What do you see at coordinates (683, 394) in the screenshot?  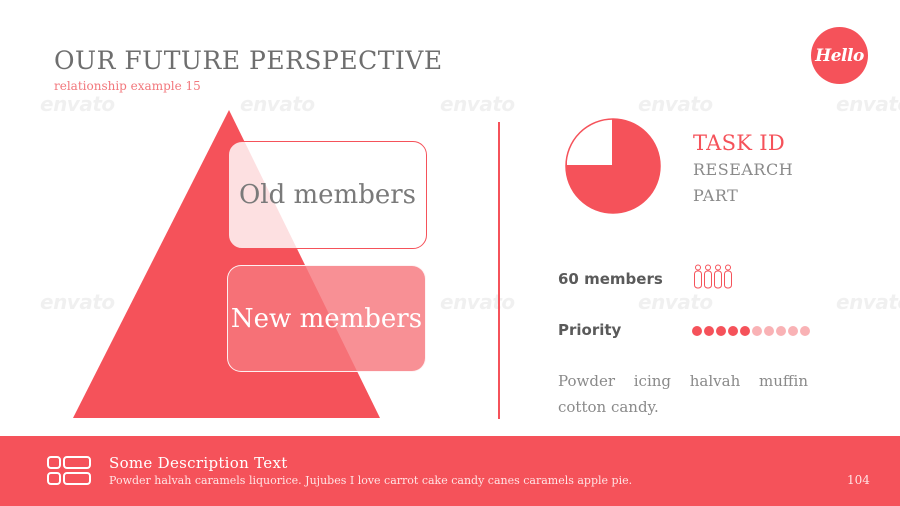 I see `task-description: Powder icing halvah muffin cotton candy.` at bounding box center [683, 394].